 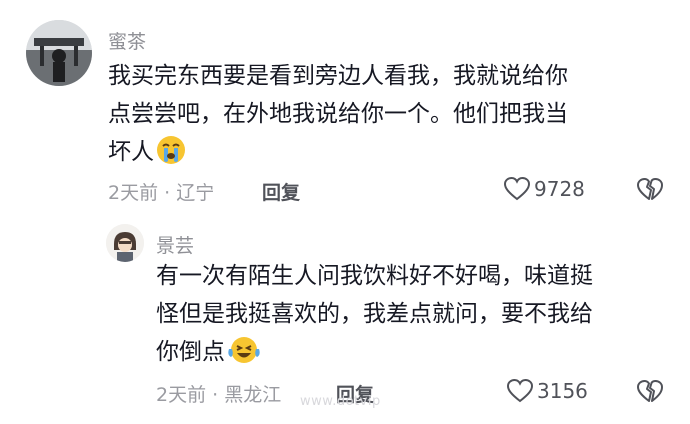 What do you see at coordinates (171, 156) in the screenshot?
I see `crying-face-emoji-icon` at bounding box center [171, 156].